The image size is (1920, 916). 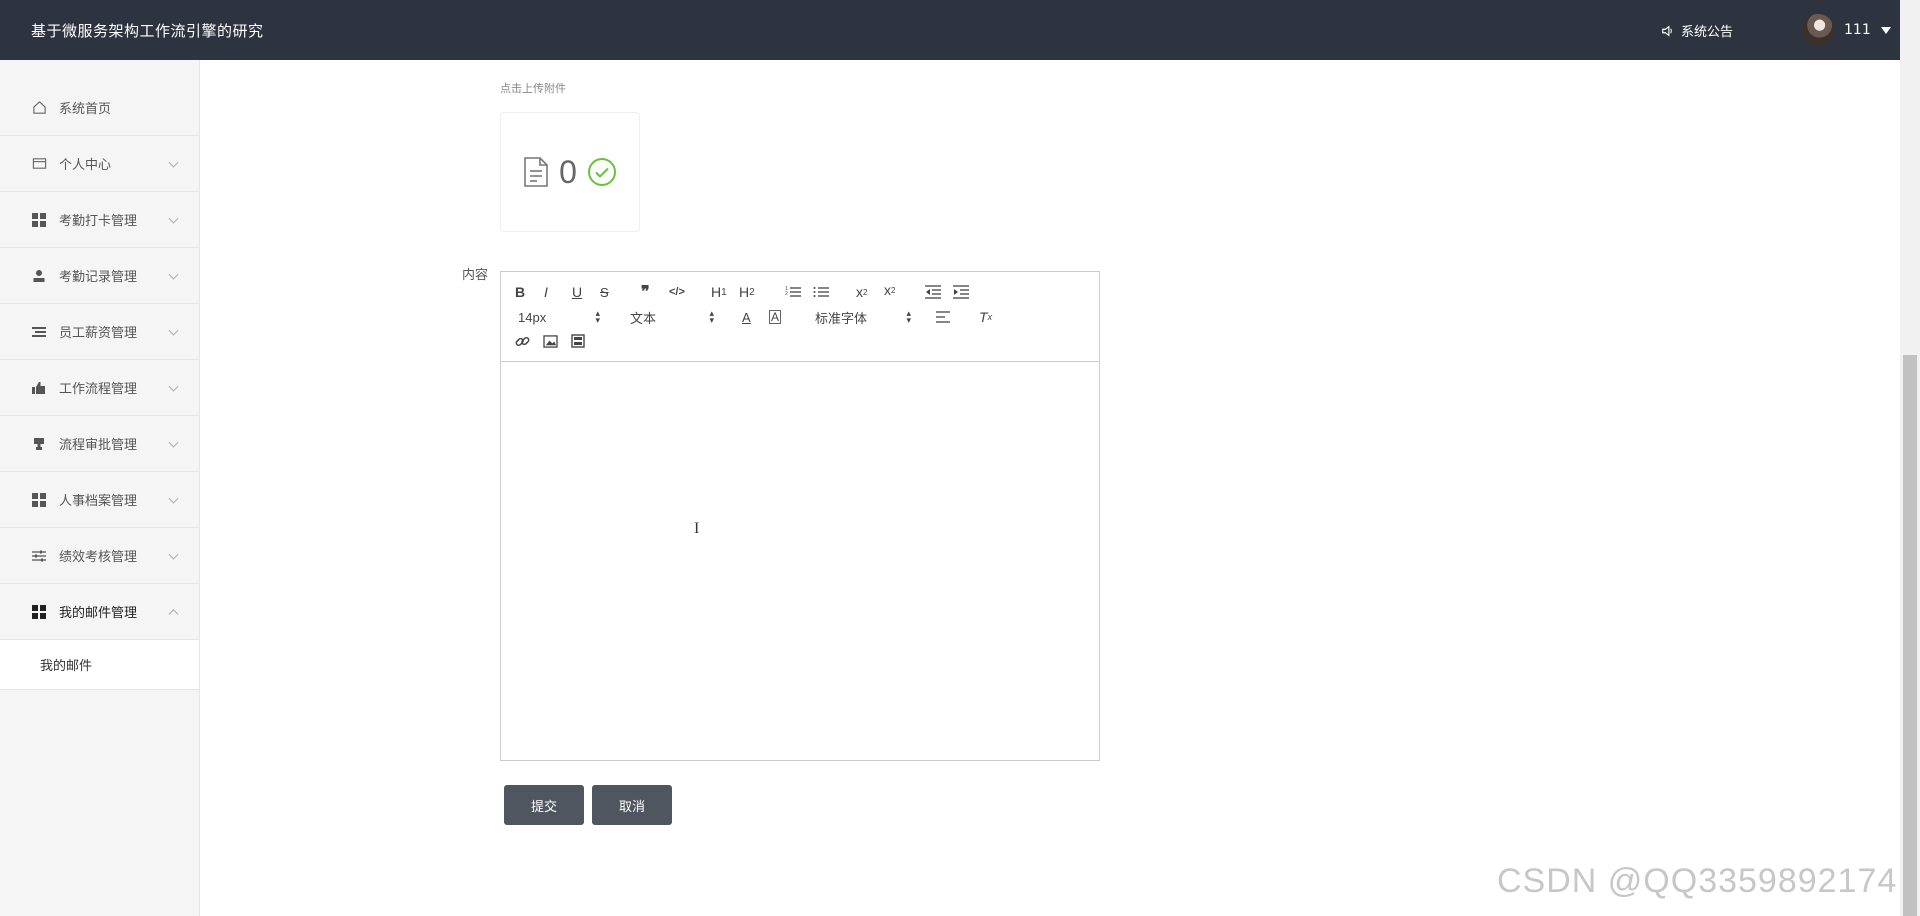 I want to click on heading2-icon: H2, so click(x=747, y=292).